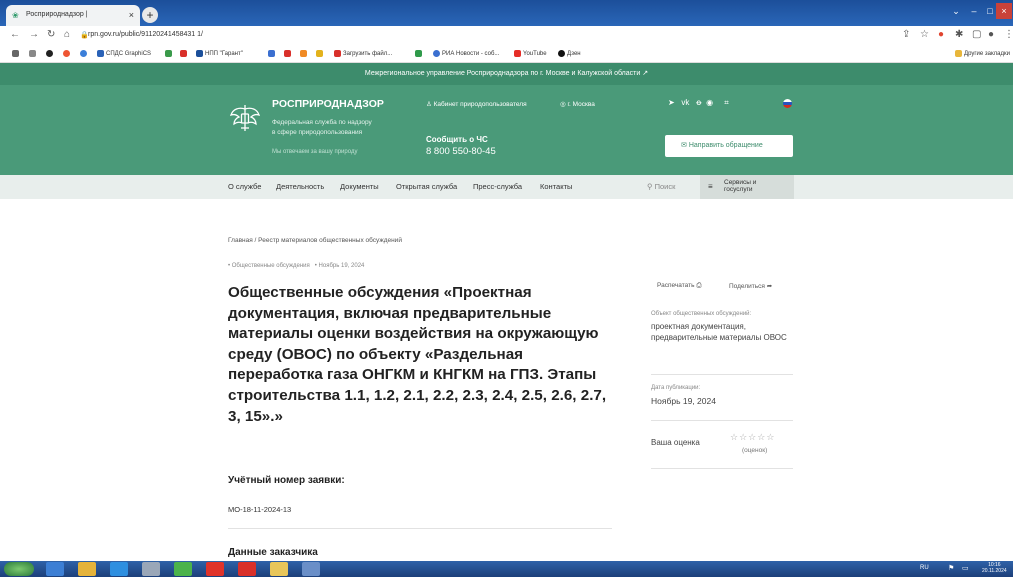 This screenshot has width=1013, height=577. Describe the element at coordinates (184, 53) in the screenshot. I see `bookmark-arrow-icon` at that location.